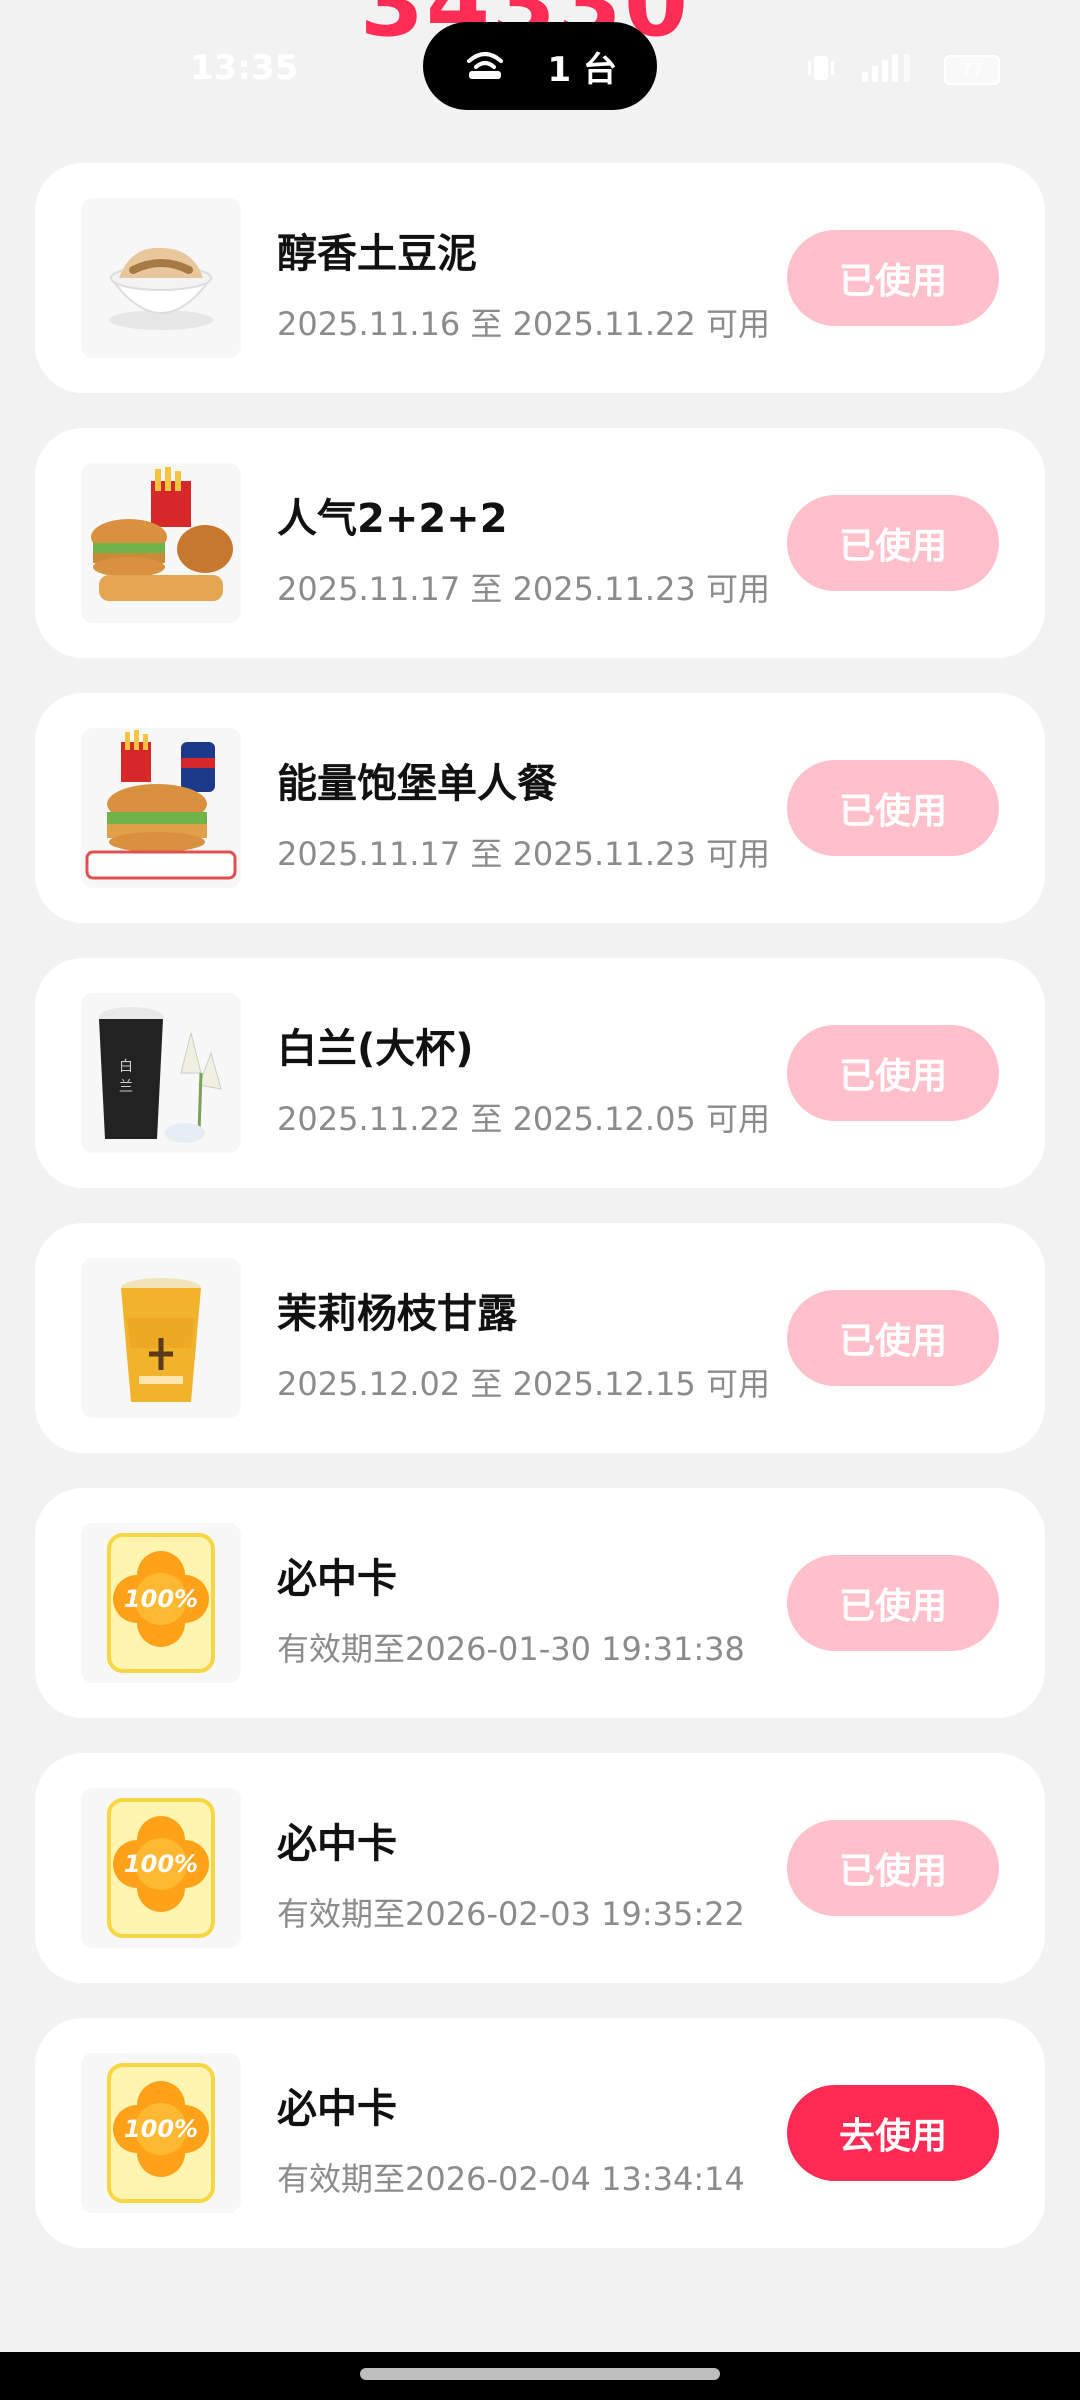  I want to click on signal-icon, so click(890, 70).